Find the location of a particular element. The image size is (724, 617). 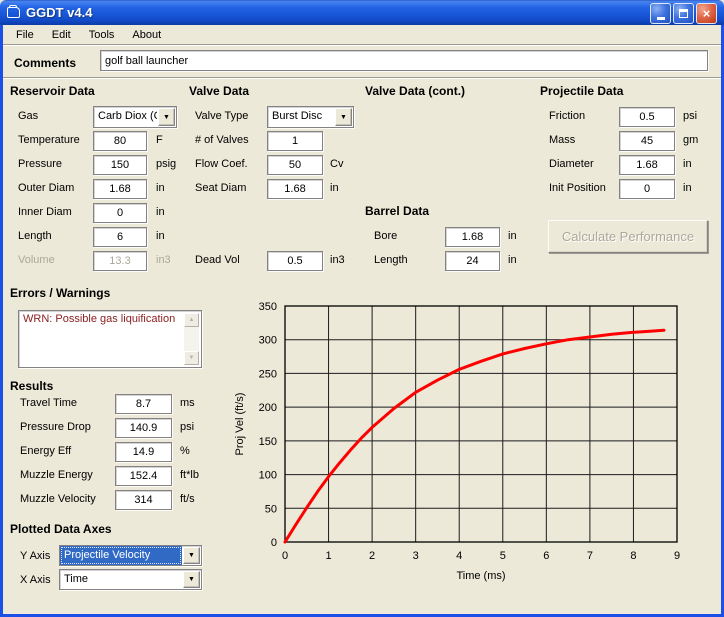

friction-input is located at coordinates (647, 117).